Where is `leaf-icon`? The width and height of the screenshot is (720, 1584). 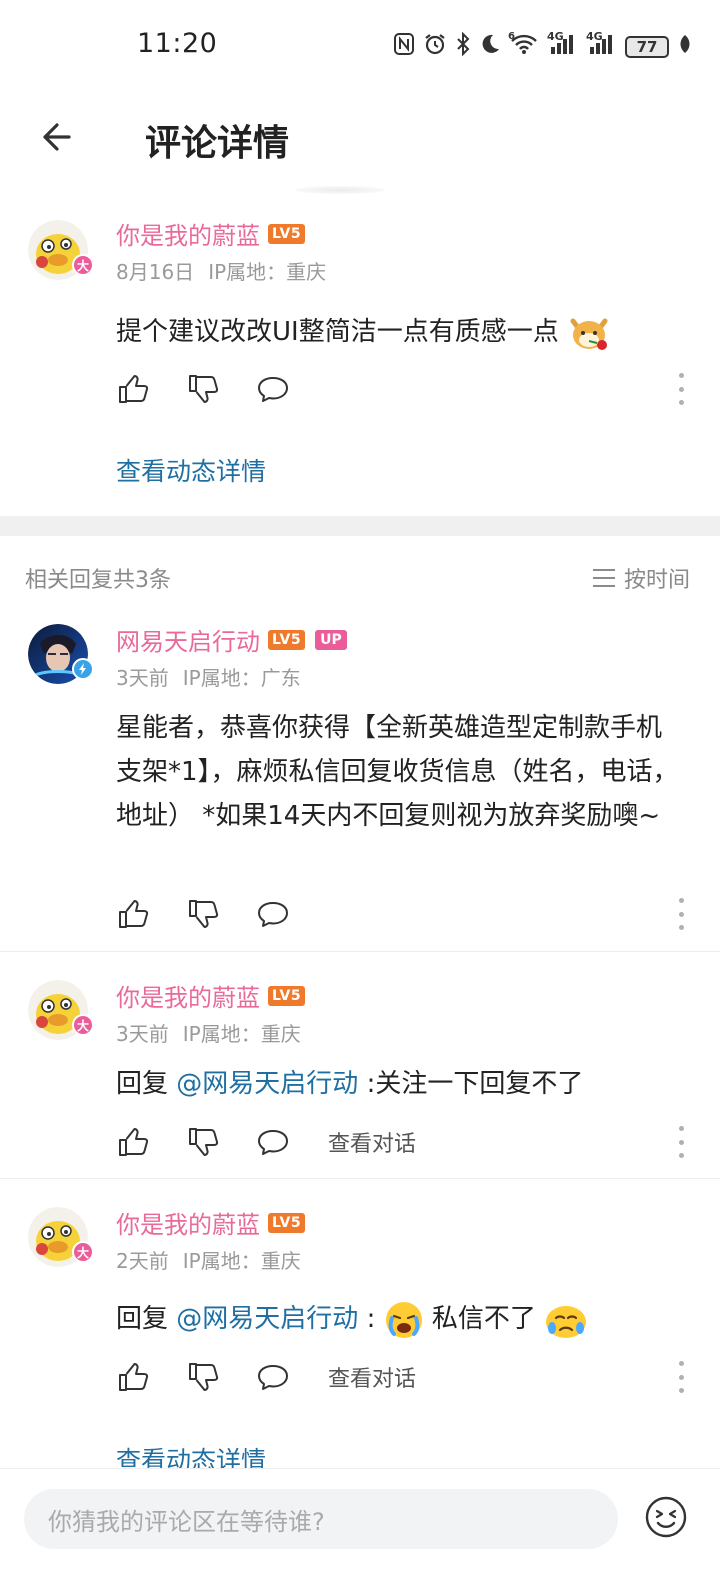
leaf-icon is located at coordinates (685, 46).